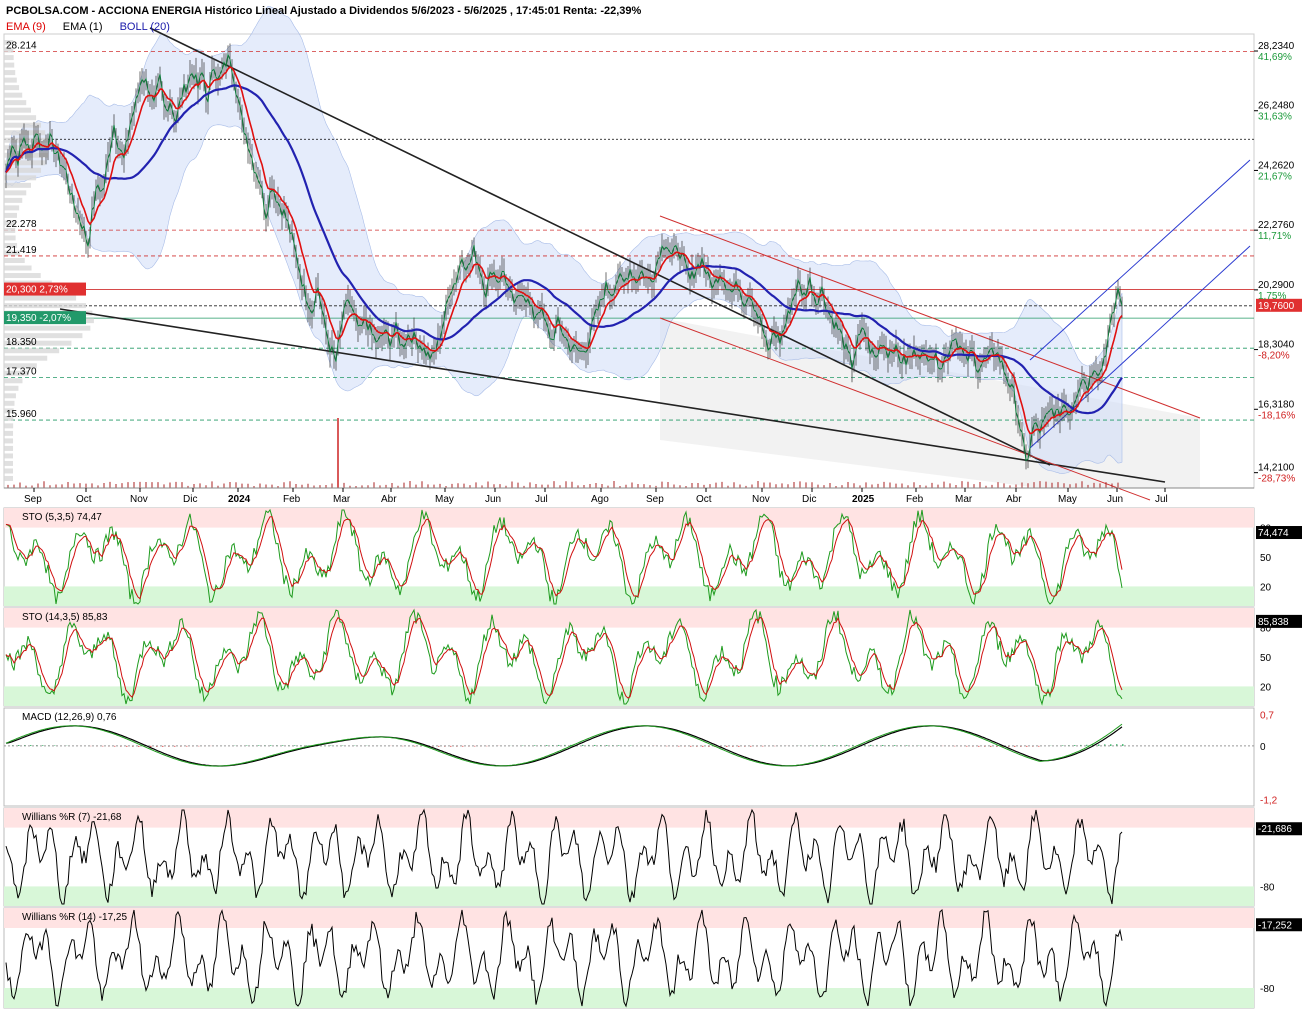 This screenshot has width=1310, height=1012. Describe the element at coordinates (1014, 499) in the screenshot. I see `x-tick-label: Abr` at that location.